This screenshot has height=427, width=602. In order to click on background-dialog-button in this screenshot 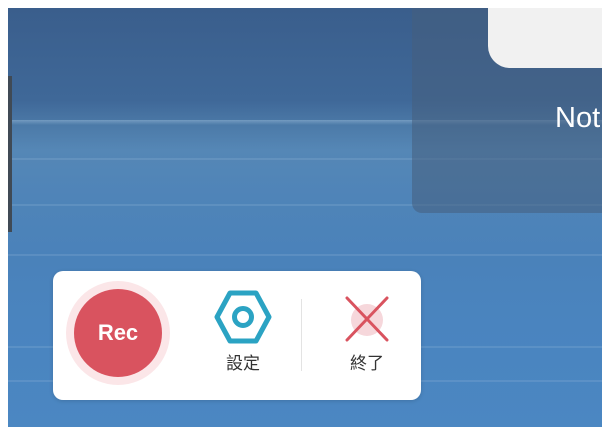, I will do `click(545, 38)`.